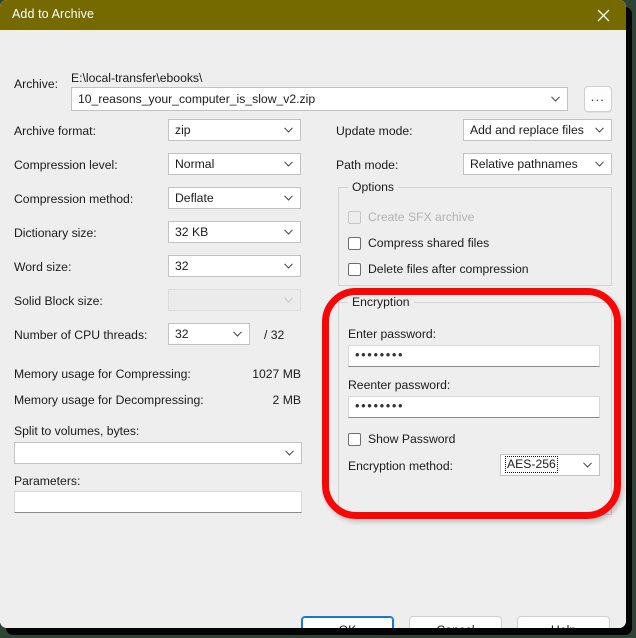 This screenshot has height=638, width=636. What do you see at coordinates (158, 502) in the screenshot?
I see `parameters-input` at bounding box center [158, 502].